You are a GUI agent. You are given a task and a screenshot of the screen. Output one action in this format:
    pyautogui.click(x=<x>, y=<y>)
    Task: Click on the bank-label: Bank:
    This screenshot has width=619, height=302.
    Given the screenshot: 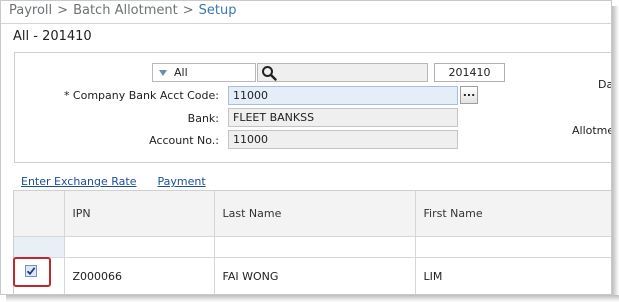 What is the action you would take?
    pyautogui.click(x=203, y=118)
    